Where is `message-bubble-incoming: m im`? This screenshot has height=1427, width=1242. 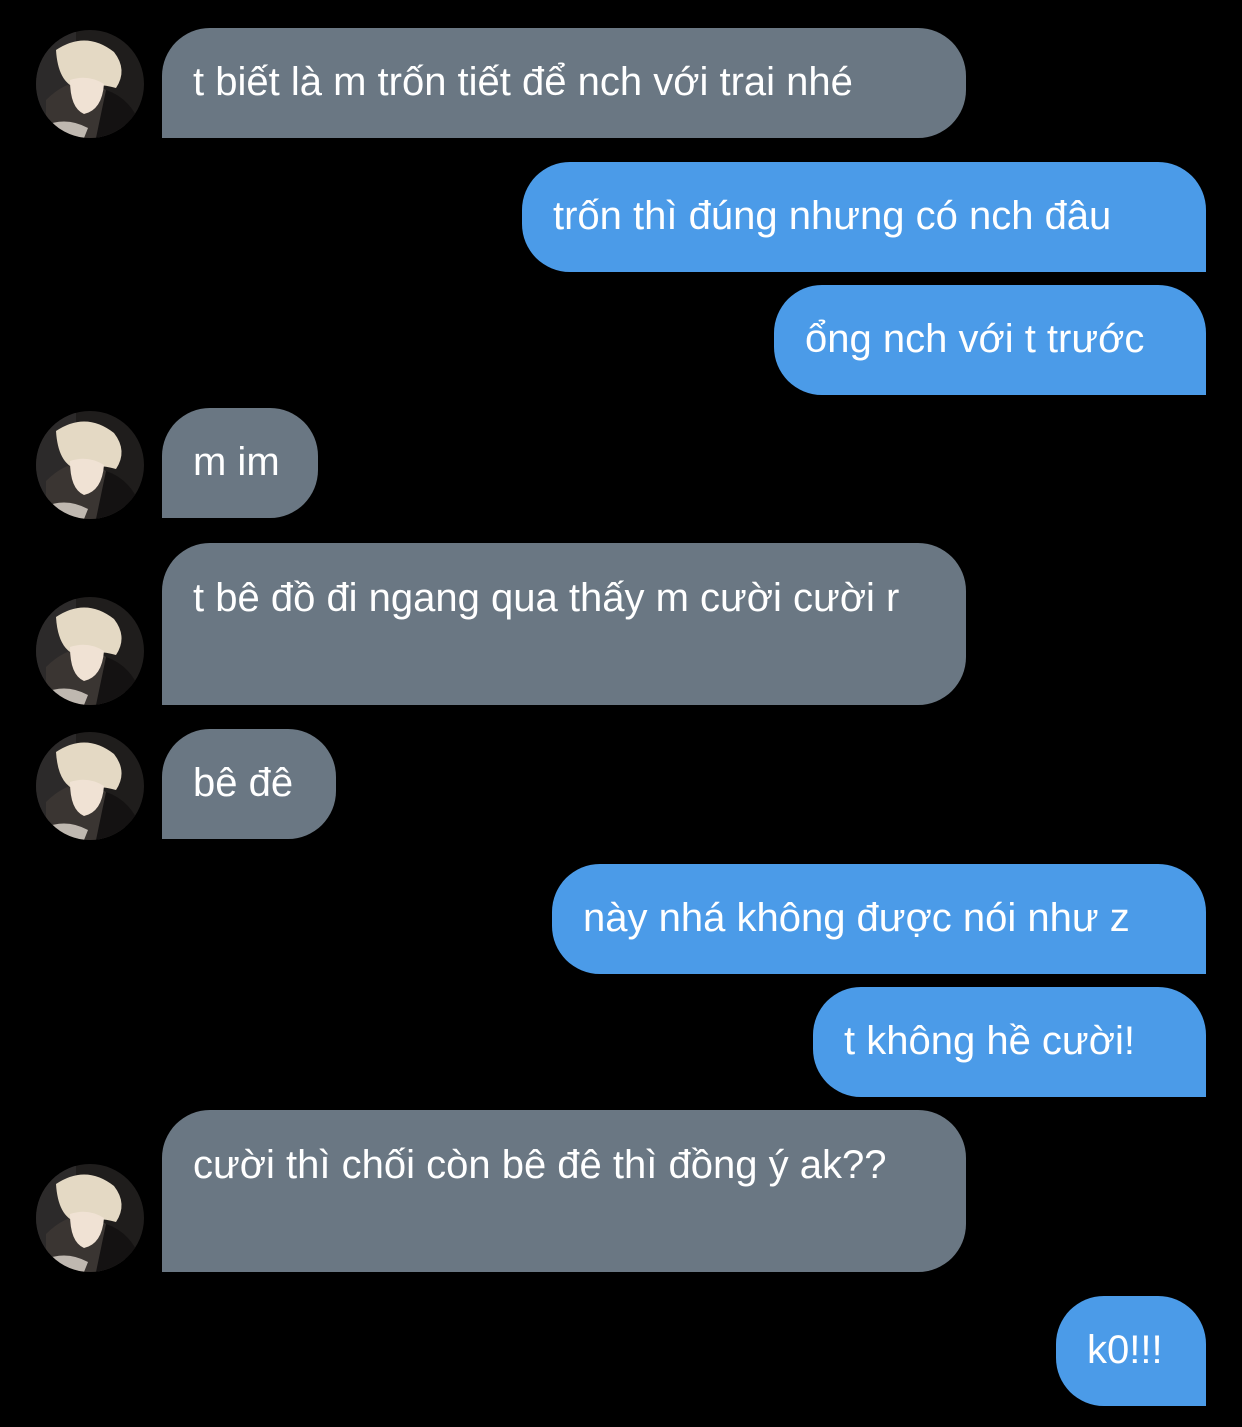 message-bubble-incoming: m im is located at coordinates (240, 463).